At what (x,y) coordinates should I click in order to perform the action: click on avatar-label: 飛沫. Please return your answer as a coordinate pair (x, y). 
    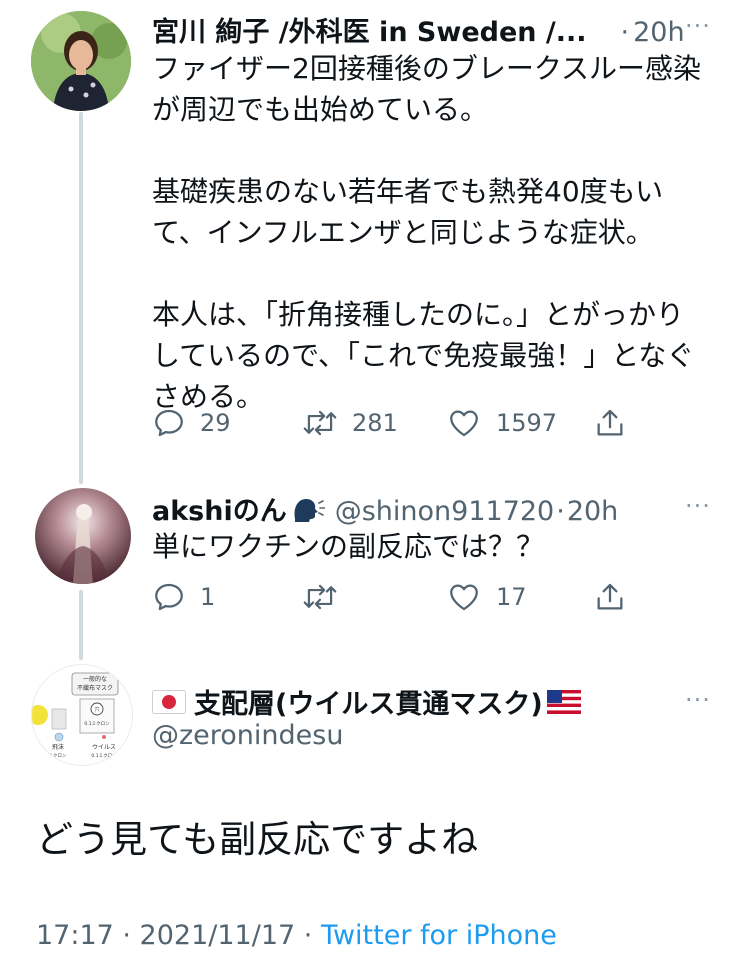
    Looking at the image, I should click on (58, 747).